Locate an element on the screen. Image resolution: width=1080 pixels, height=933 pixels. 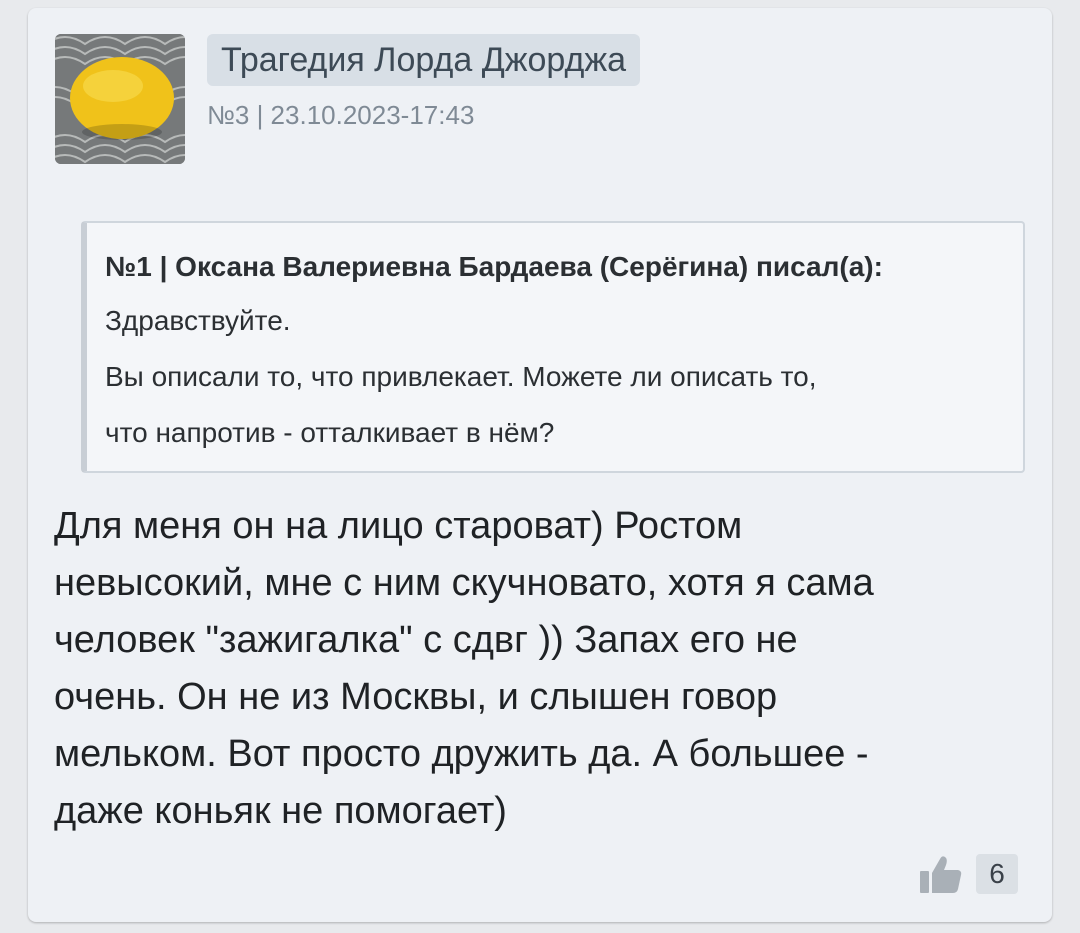
author-avatar is located at coordinates (120, 99).